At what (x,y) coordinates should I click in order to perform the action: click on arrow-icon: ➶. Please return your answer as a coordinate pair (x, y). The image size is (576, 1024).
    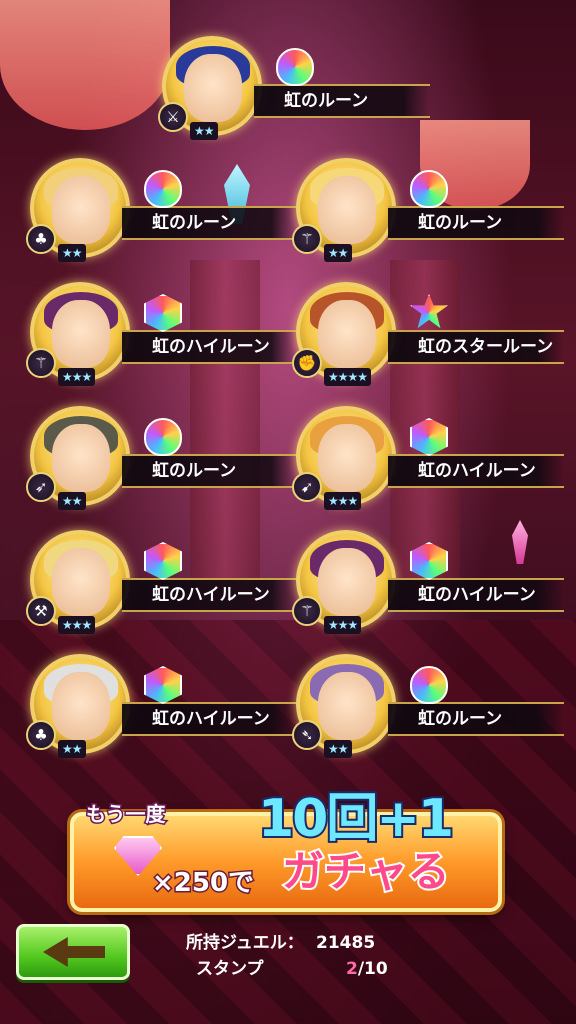
    Looking at the image, I should click on (41, 487).